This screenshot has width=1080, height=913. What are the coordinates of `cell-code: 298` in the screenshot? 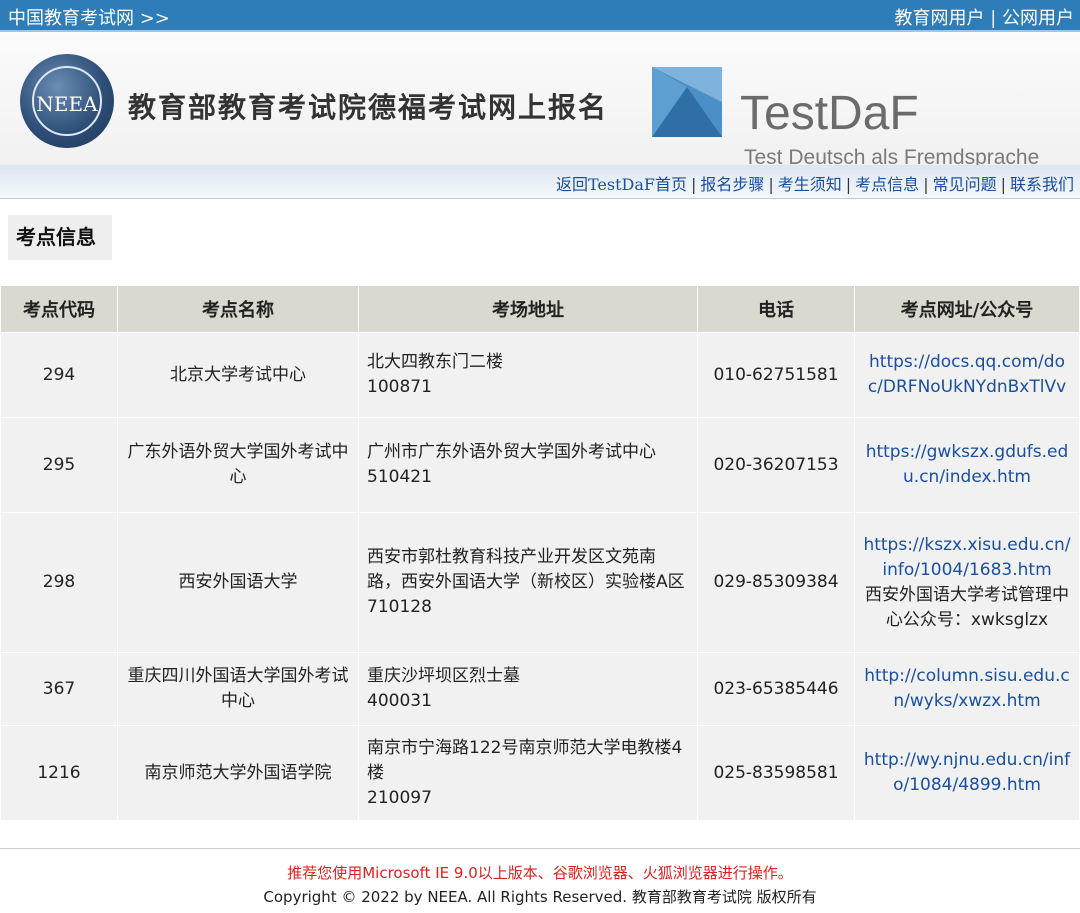 It's located at (59, 582).